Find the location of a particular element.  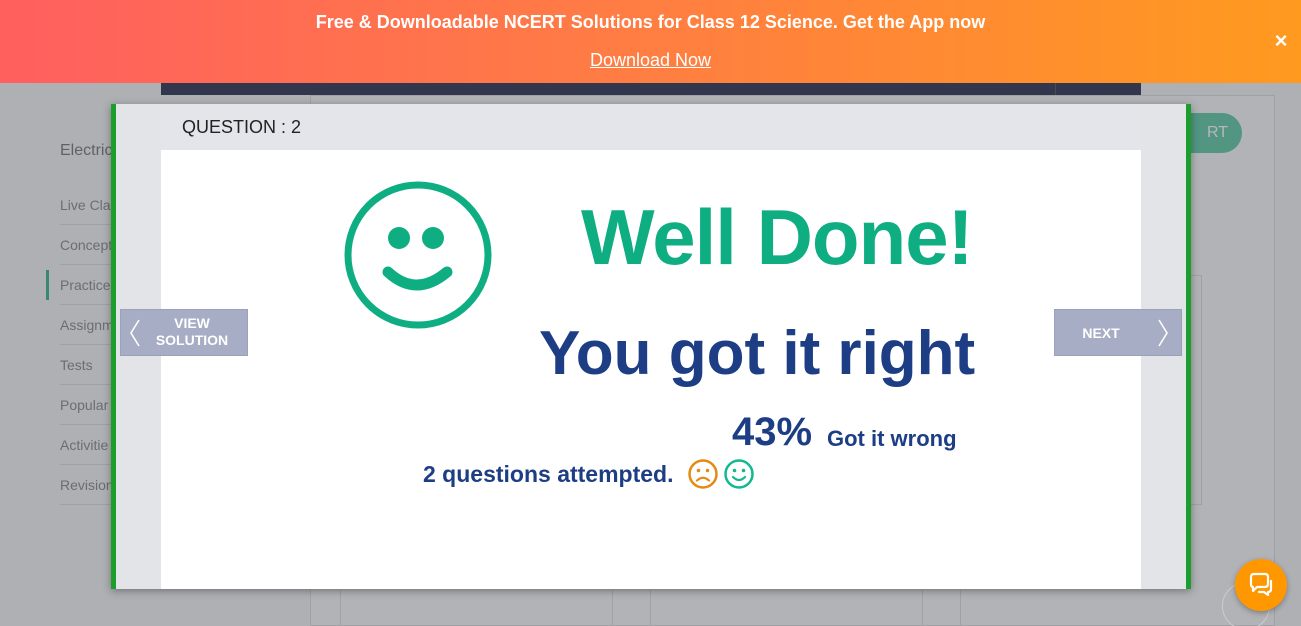

chat-launcher-button is located at coordinates (1261, 585).